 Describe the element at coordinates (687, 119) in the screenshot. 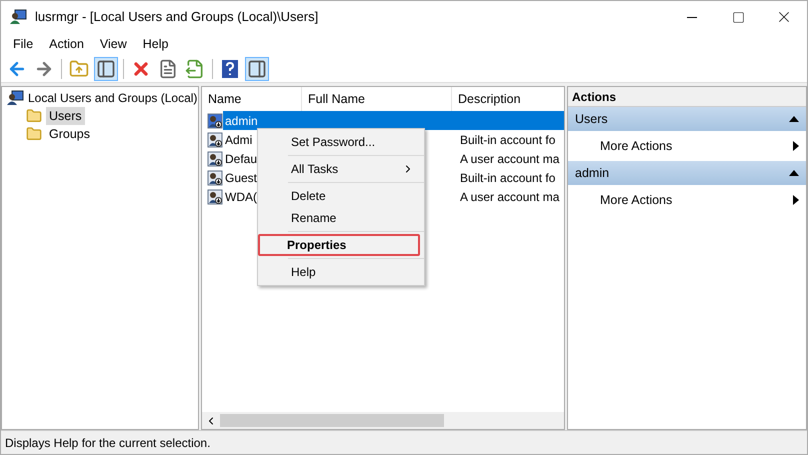

I see `actions-section-header: Users` at that location.